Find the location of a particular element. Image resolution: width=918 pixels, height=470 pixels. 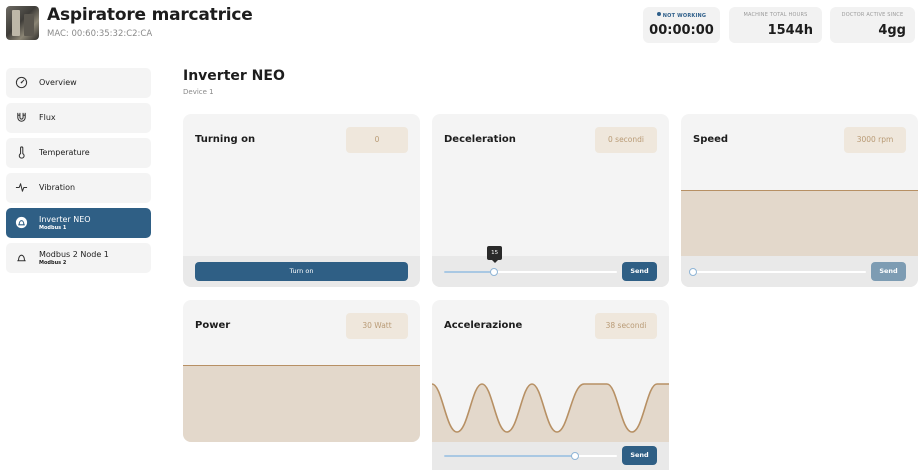

card-power: Power 30 Watt is located at coordinates (301, 371).